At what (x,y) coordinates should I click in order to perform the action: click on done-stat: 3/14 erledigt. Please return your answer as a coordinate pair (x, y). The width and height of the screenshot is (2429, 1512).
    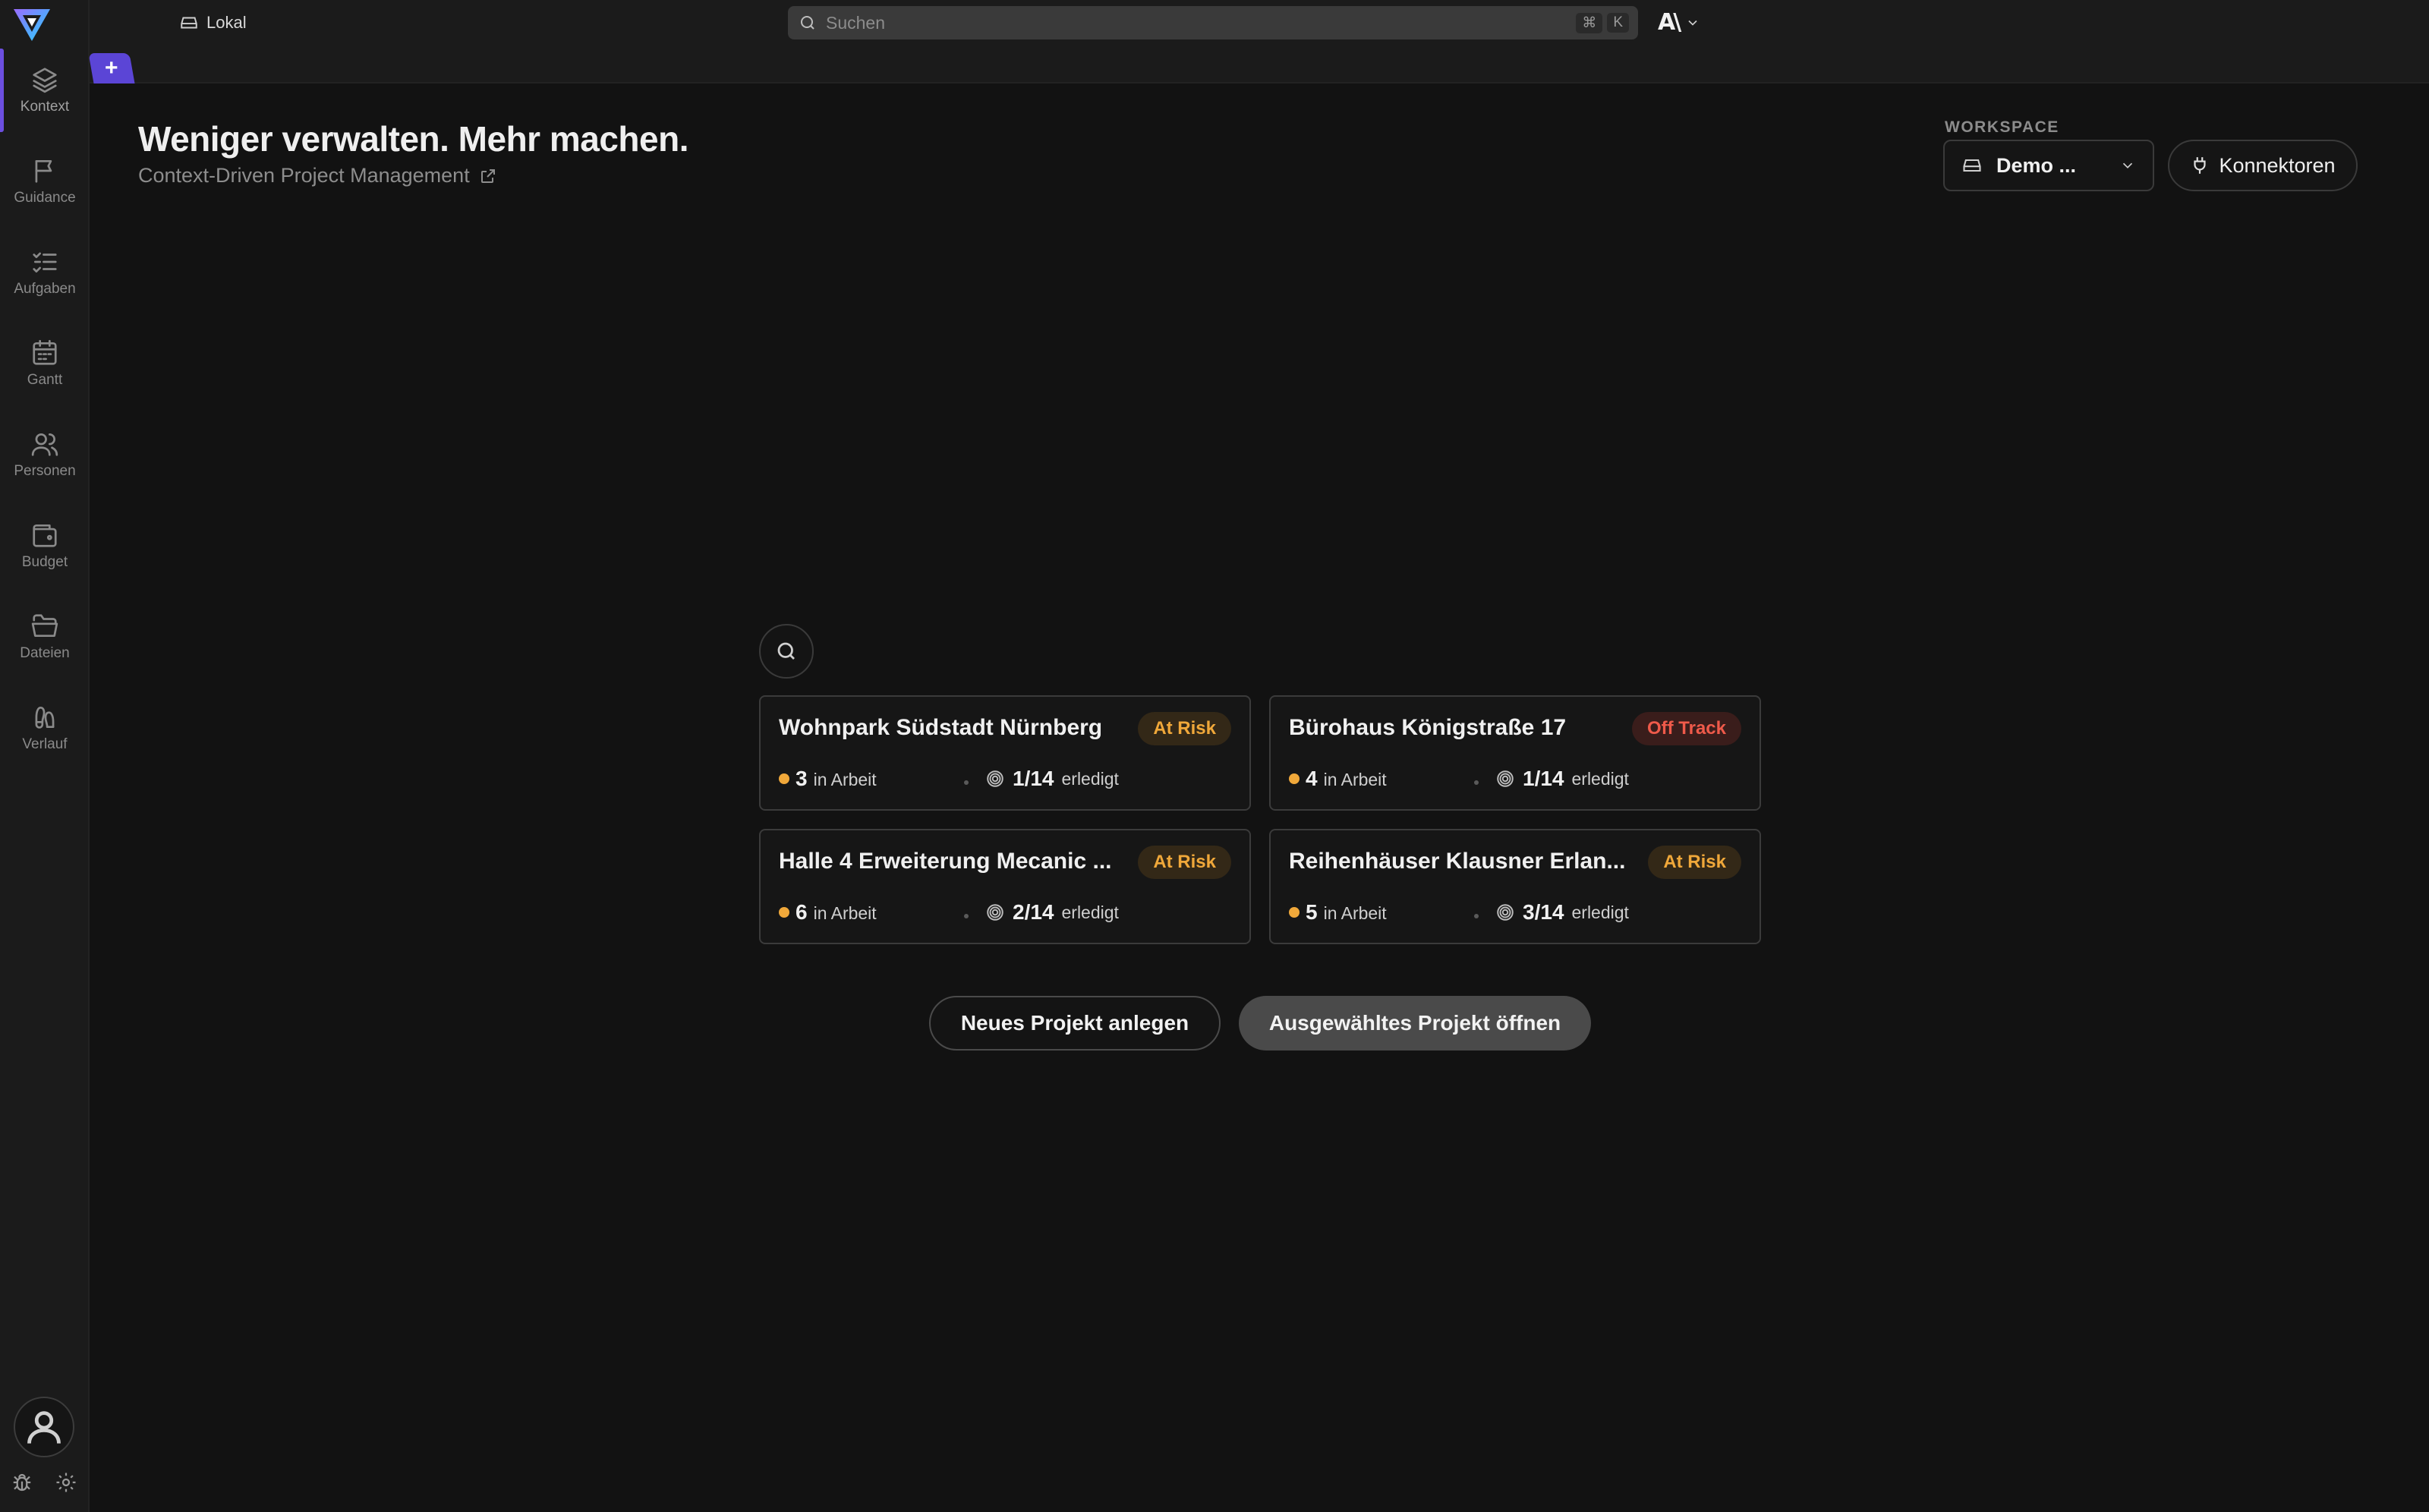
    Looking at the image, I should click on (1562, 912).